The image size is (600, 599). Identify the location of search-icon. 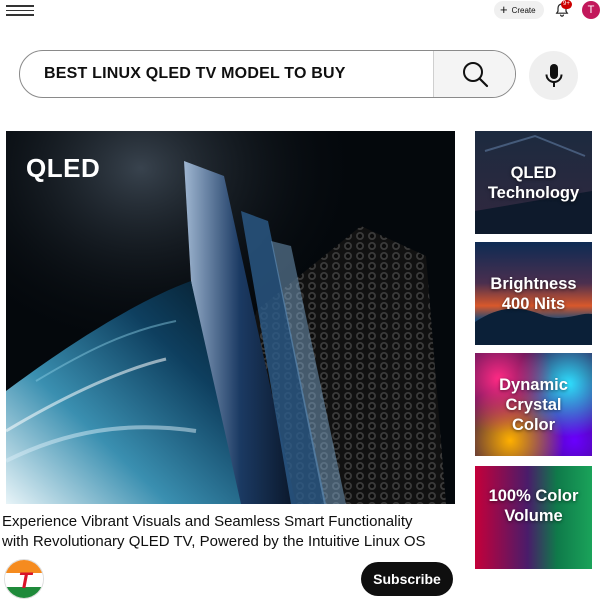
(475, 75).